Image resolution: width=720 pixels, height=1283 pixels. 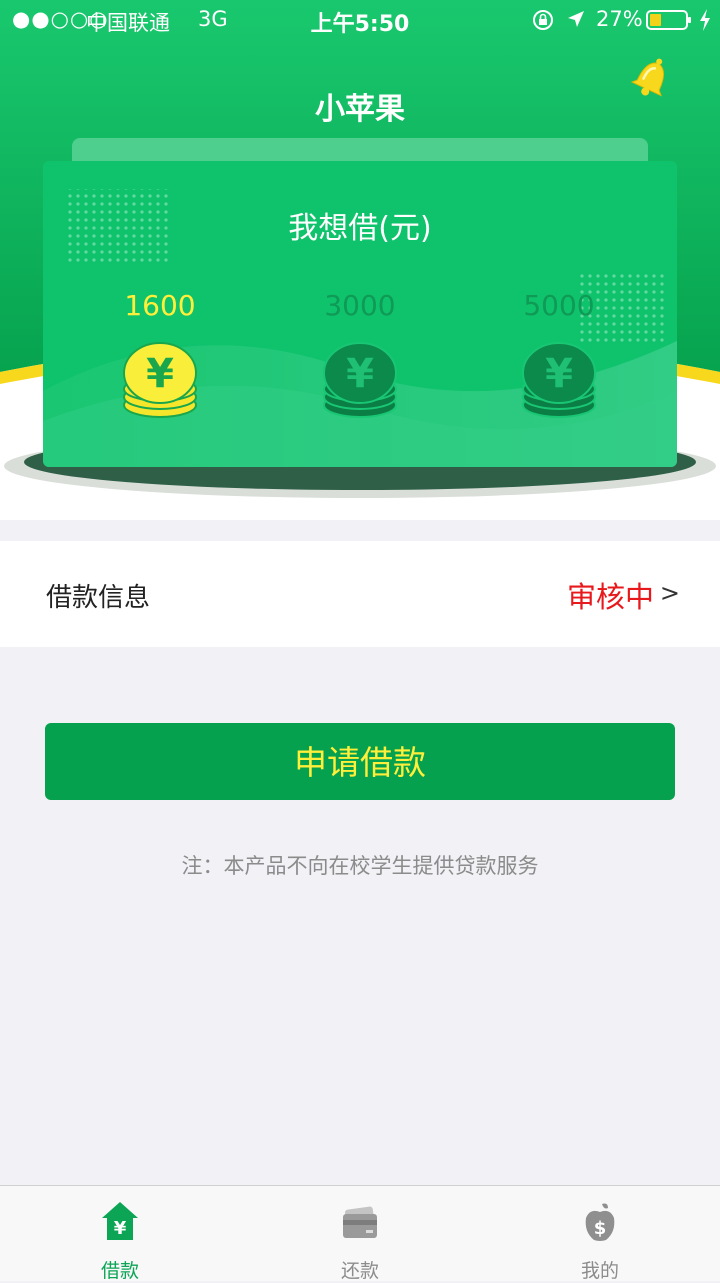 What do you see at coordinates (610, 597) in the screenshot?
I see `loan-status: 审核中` at bounding box center [610, 597].